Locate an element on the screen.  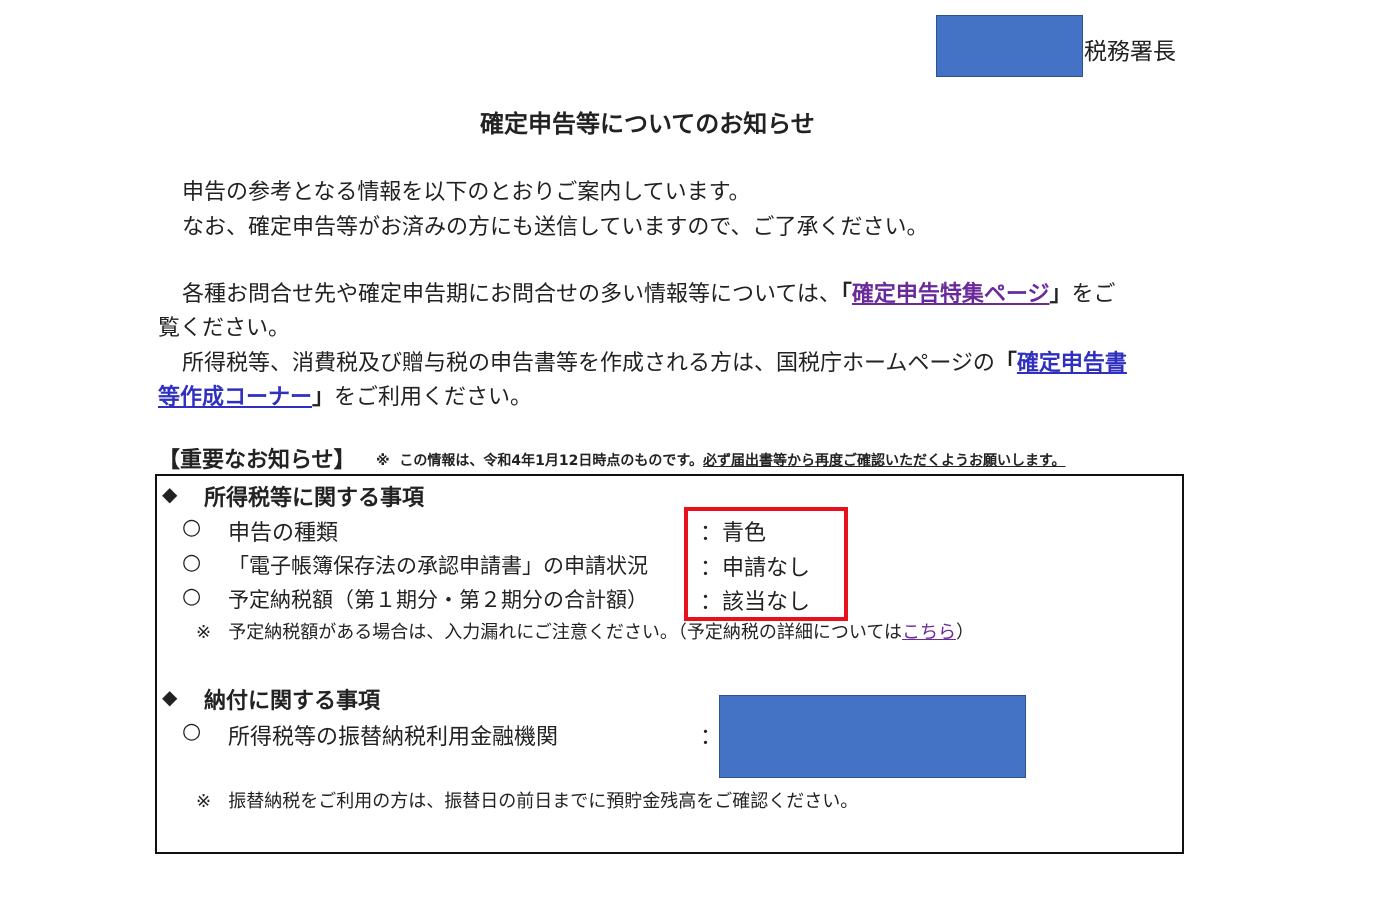
payment-note: ※ 振替納税をご利用の方は、振替日の前日までに預貯金残高をご確認ください。 is located at coordinates (527, 800).